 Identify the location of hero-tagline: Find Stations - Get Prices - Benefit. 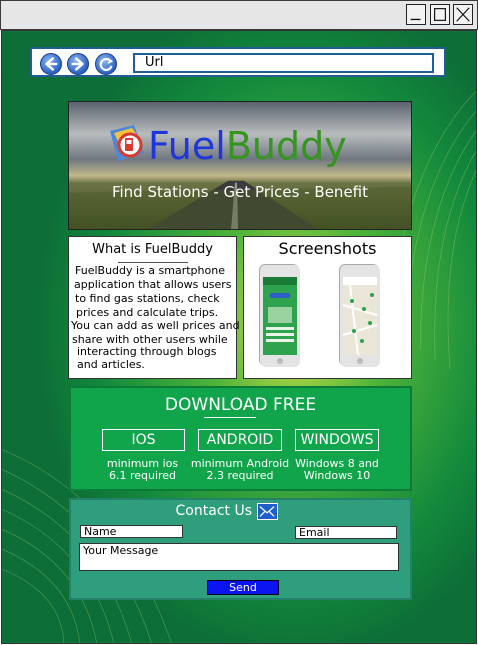
(240, 192).